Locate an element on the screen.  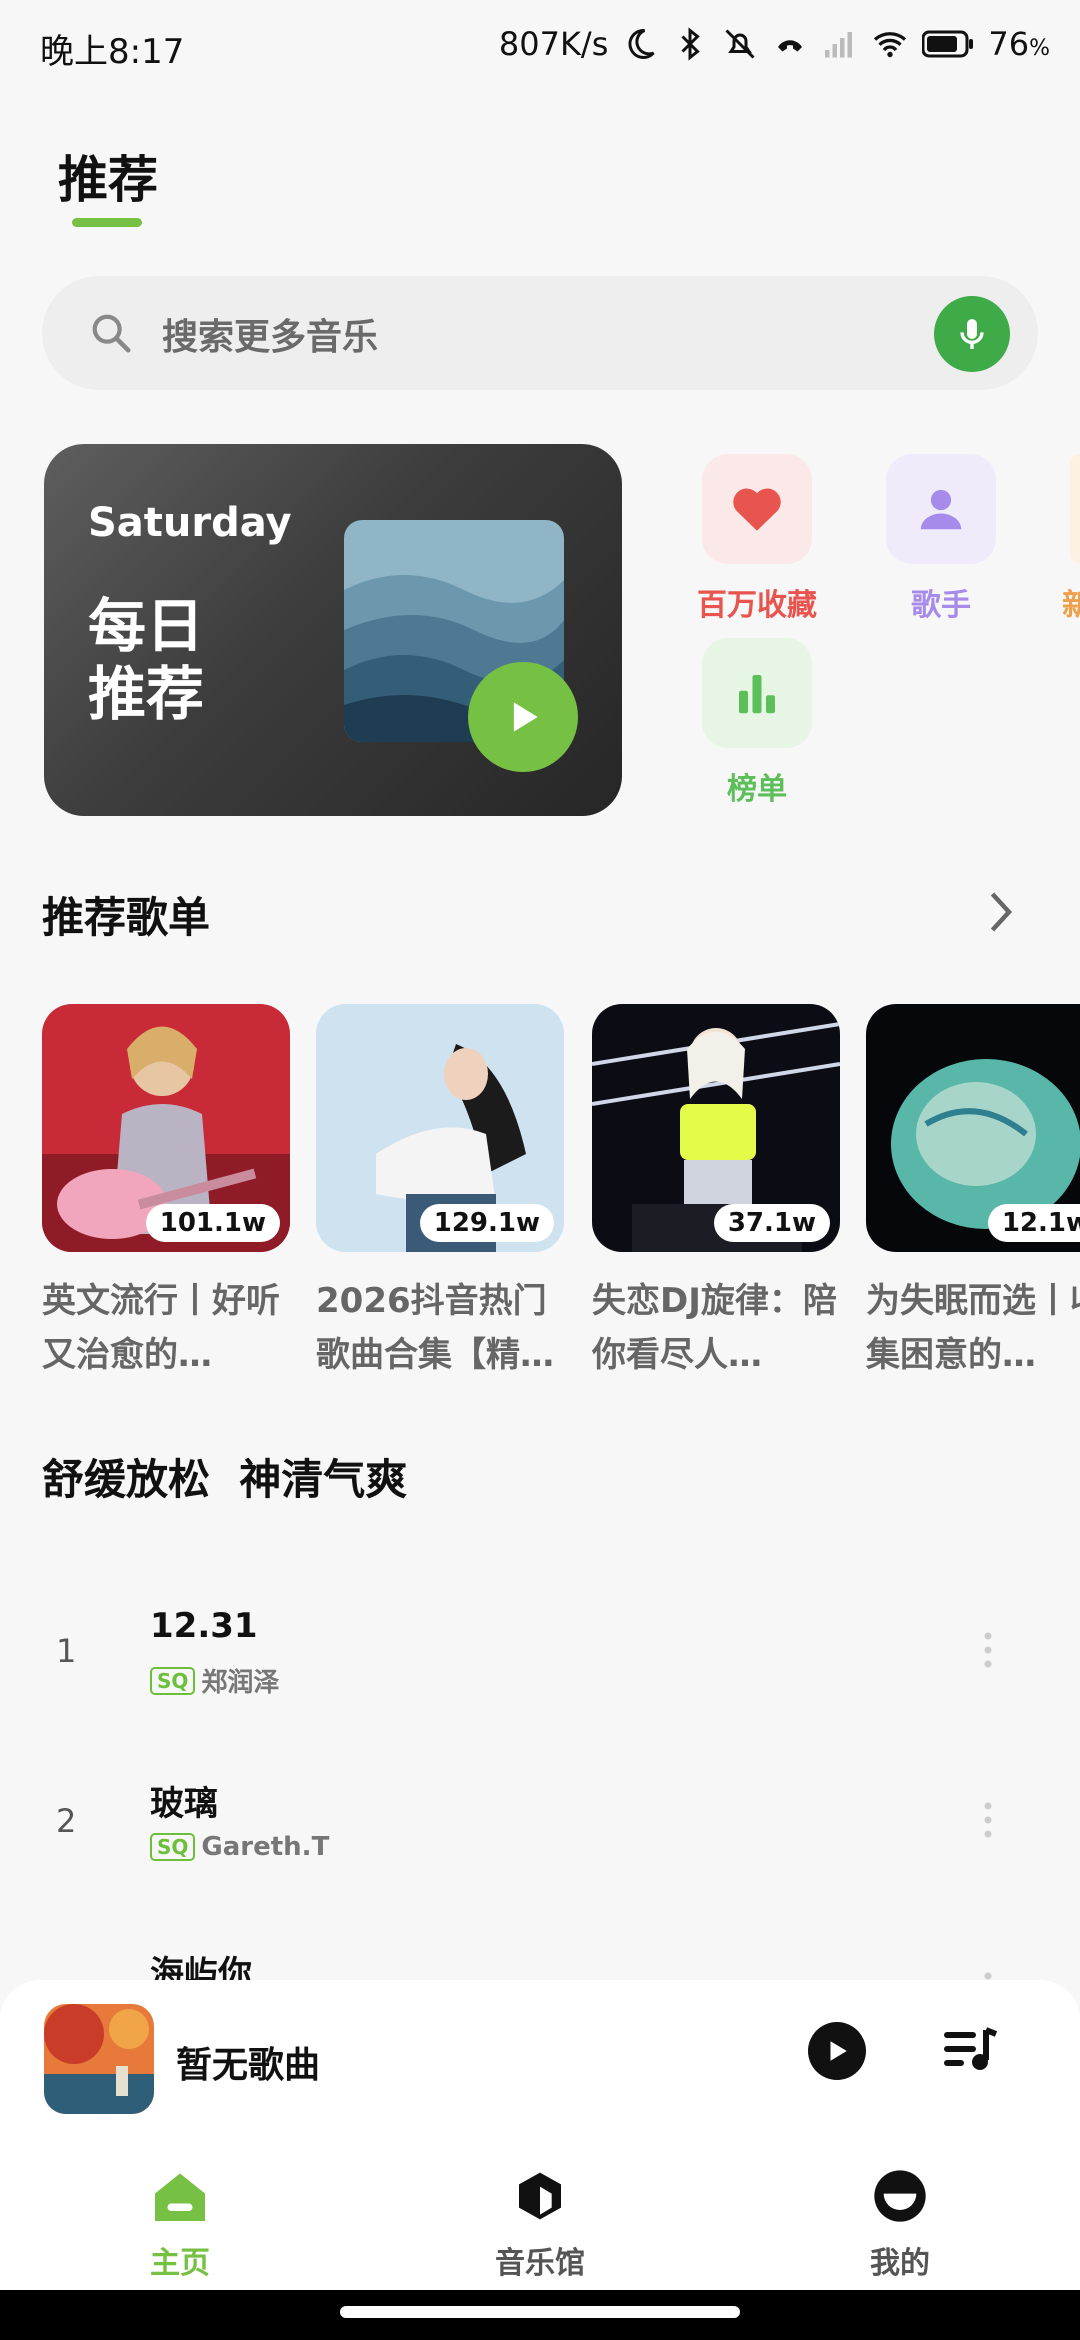
nav-mine: 我的 is located at coordinates (900, 2225).